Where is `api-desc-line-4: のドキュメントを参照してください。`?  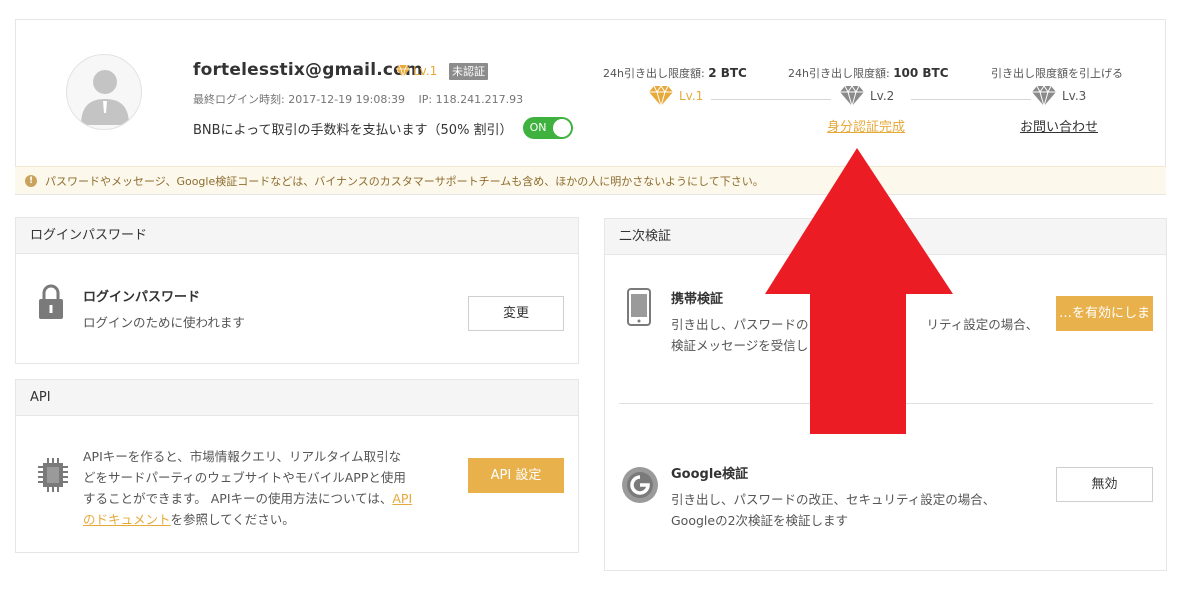 api-desc-line-4: のドキュメントを参照してください。 is located at coordinates (269, 519).